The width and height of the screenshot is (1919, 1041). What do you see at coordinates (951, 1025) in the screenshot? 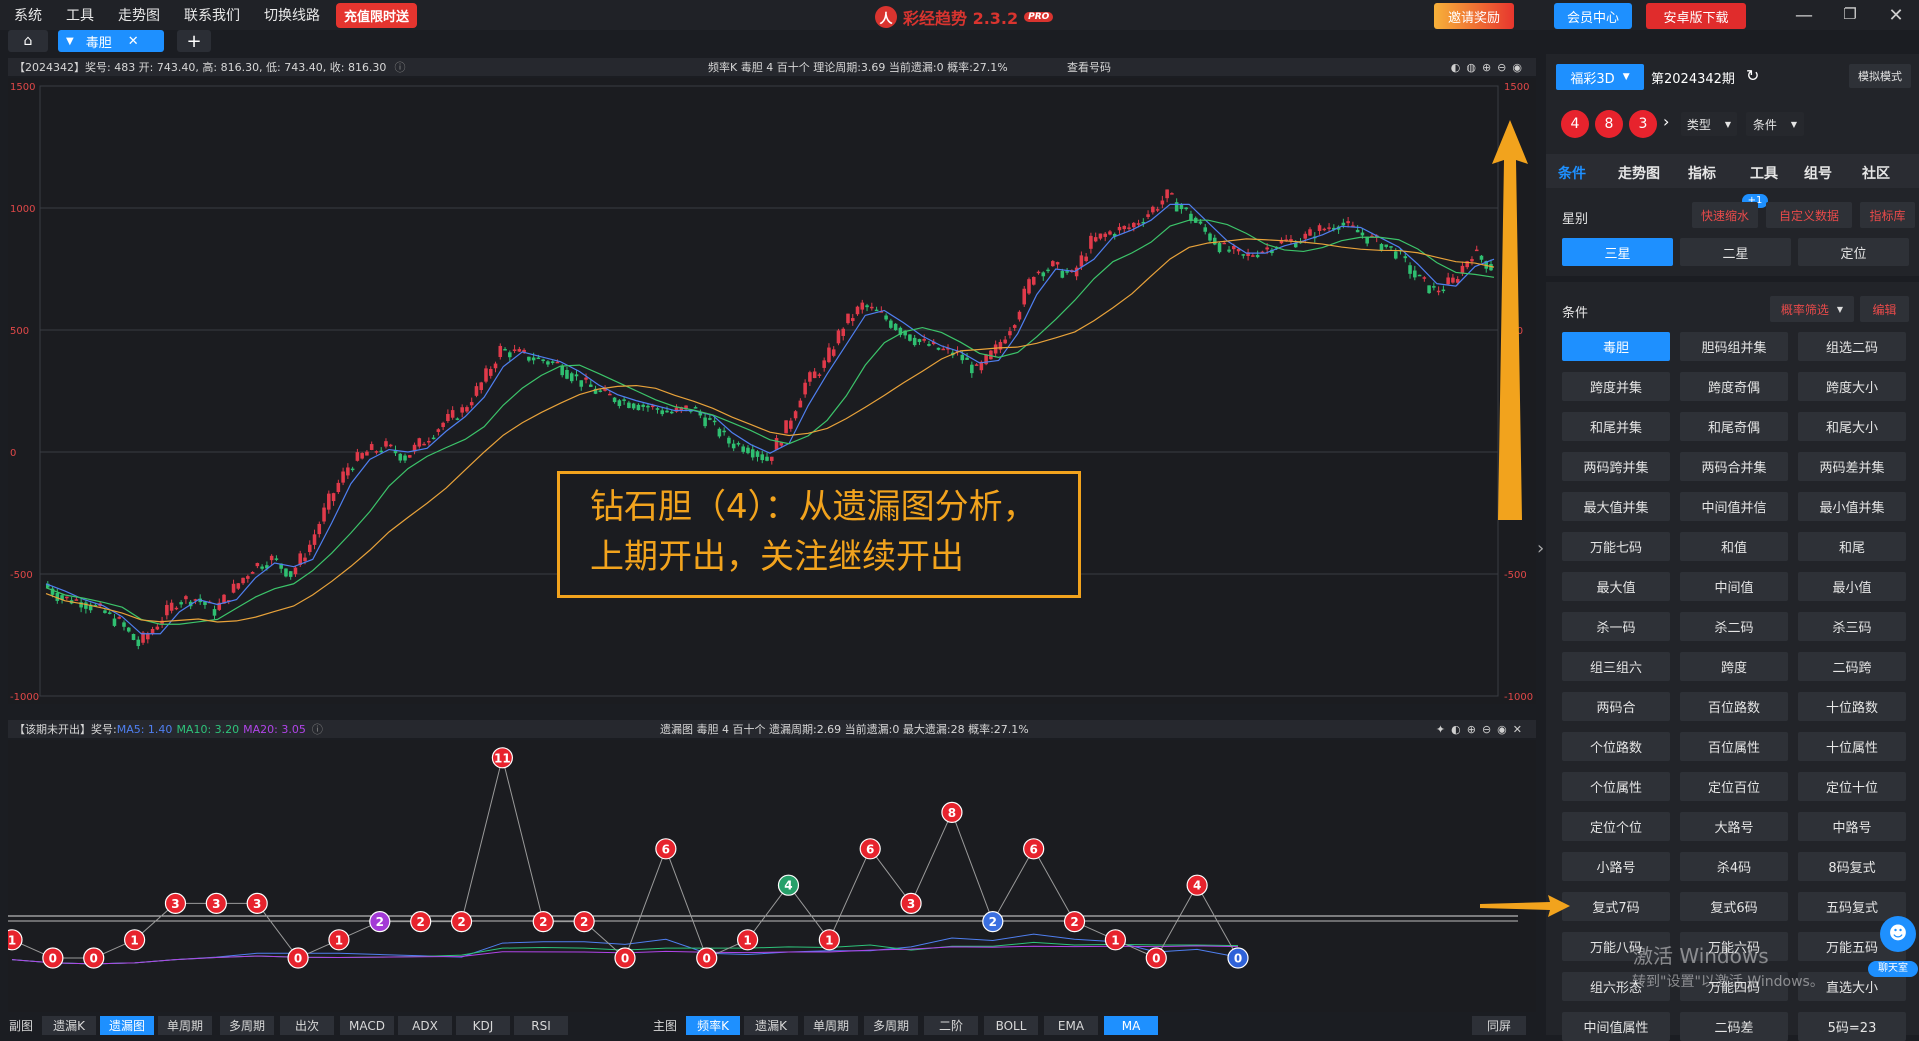
I see `main-chart-btn-5: 二阶` at bounding box center [951, 1025].